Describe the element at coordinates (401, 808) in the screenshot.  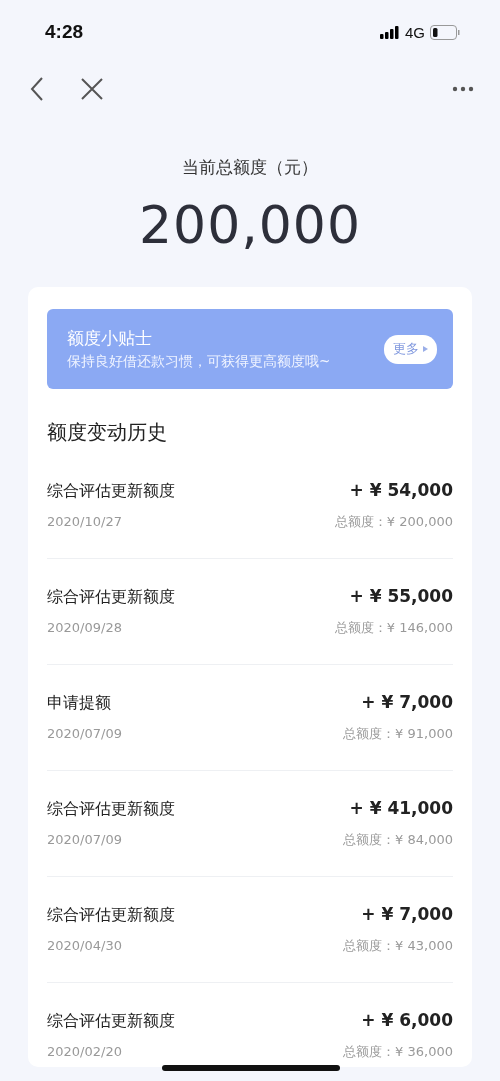
I see `change-amount: + ¥ 41,000` at that location.